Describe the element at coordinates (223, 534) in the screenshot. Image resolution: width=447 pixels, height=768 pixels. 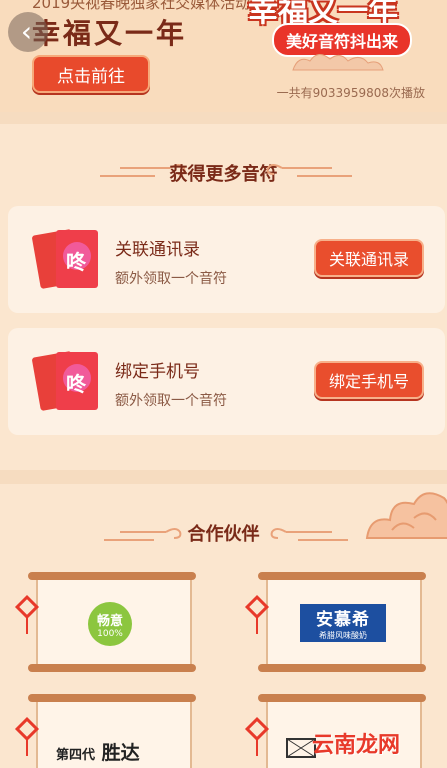
I see `section-heading-partners: 合作伙伴` at that location.